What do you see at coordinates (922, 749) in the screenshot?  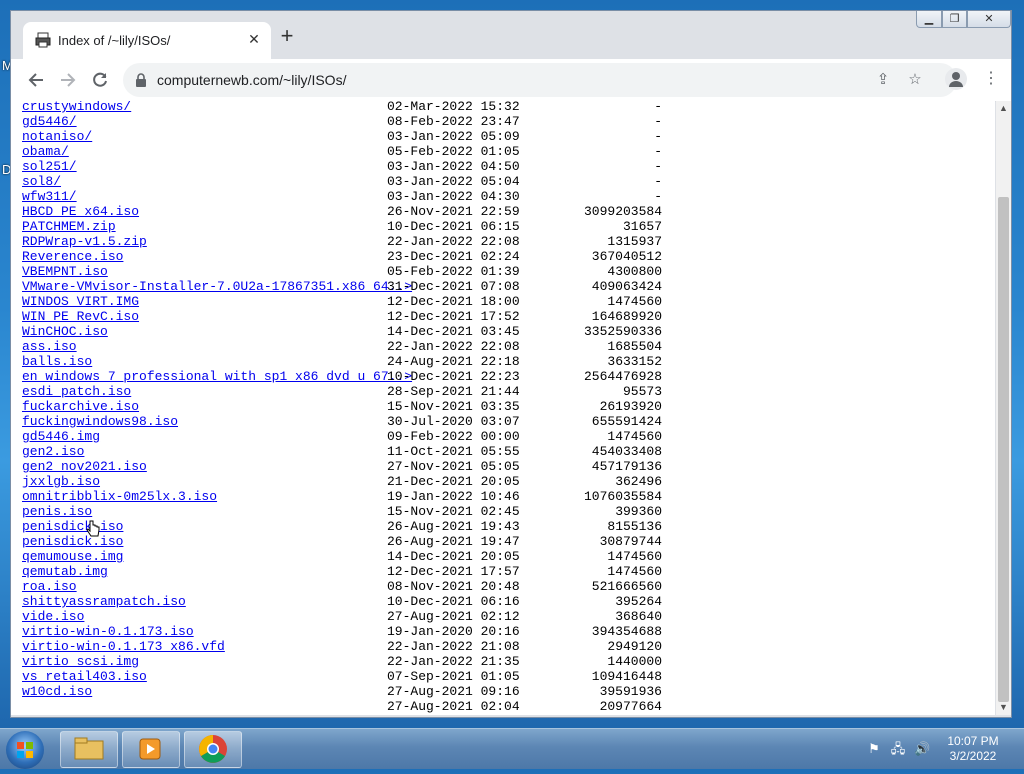 I see `volume-icon: 🔊` at bounding box center [922, 749].